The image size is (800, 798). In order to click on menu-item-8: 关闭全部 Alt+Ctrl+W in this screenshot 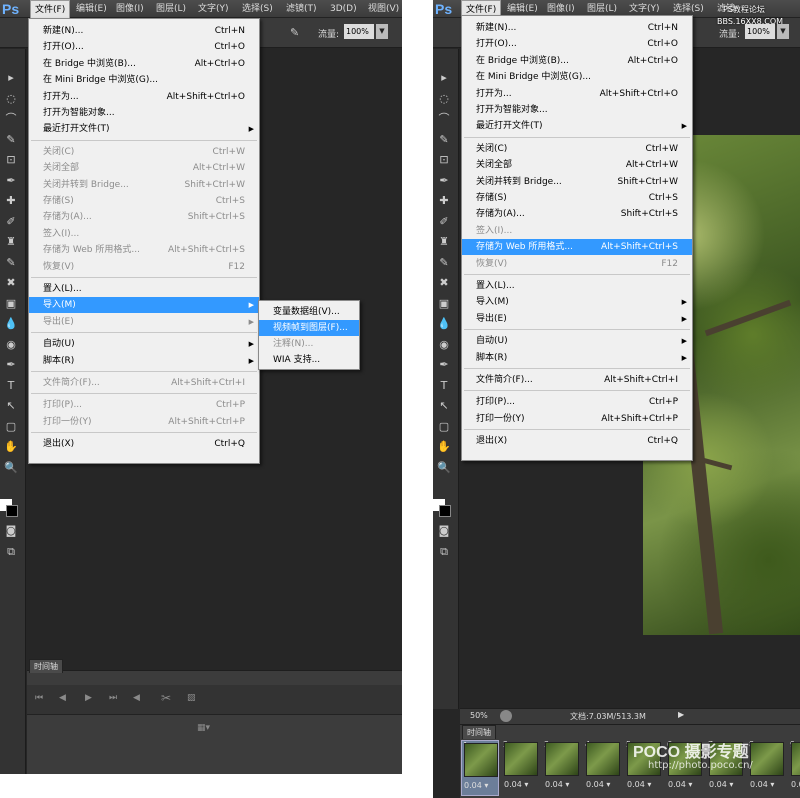, I will do `click(577, 165)`.